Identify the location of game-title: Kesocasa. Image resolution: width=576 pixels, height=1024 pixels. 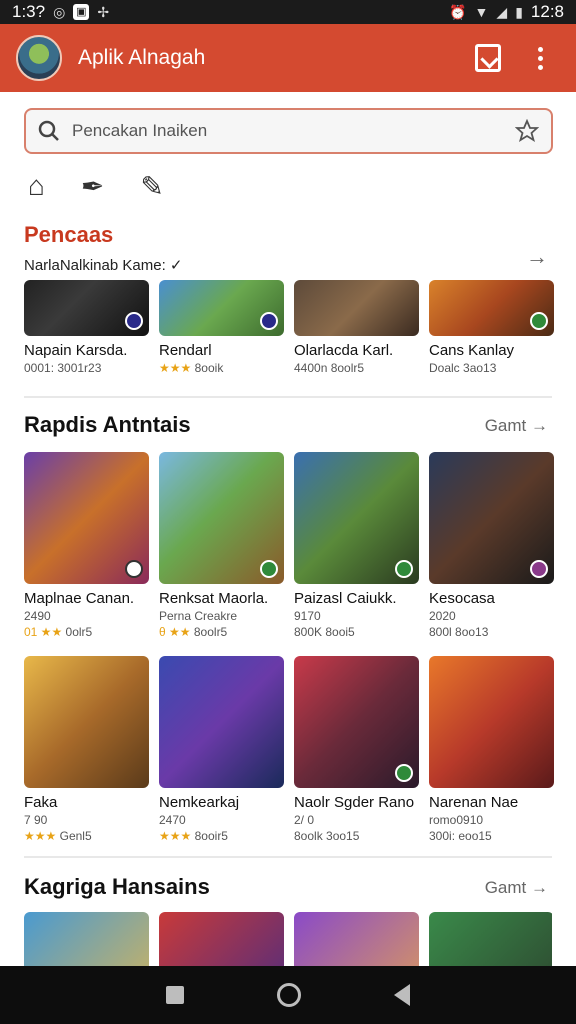
(462, 598).